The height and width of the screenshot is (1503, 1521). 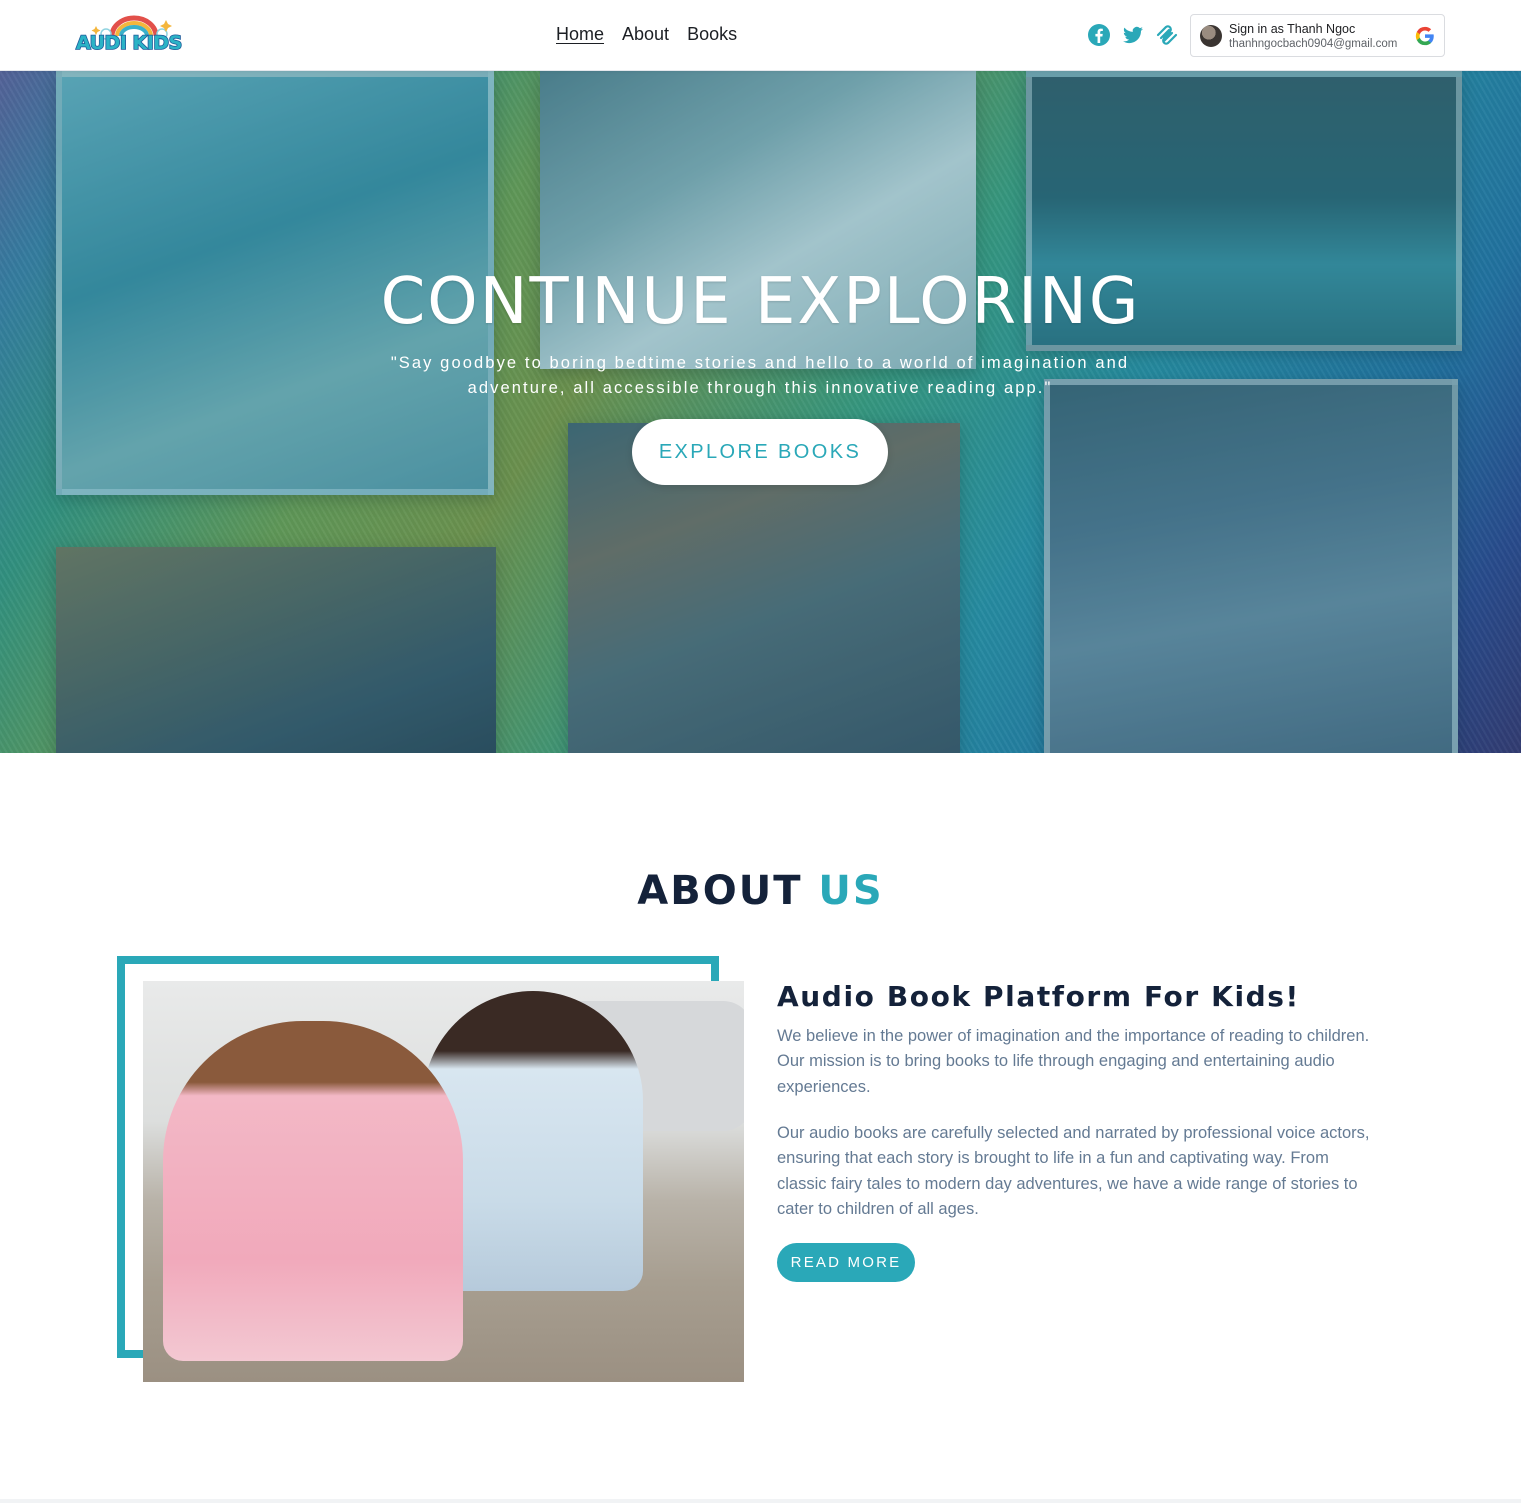 What do you see at coordinates (1313, 44) in the screenshot?
I see `signin-email: thanhngocbach0904@gmail.com` at bounding box center [1313, 44].